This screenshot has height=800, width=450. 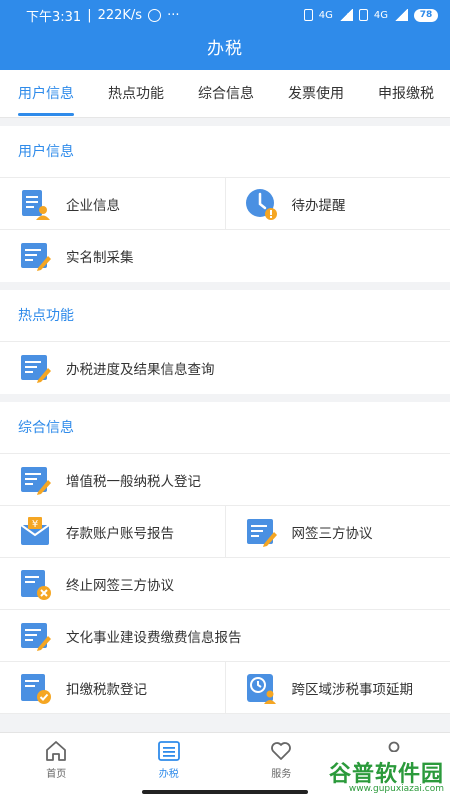 What do you see at coordinates (135, 93) in the screenshot?
I see `tab-hot-functions: 热点功能` at bounding box center [135, 93].